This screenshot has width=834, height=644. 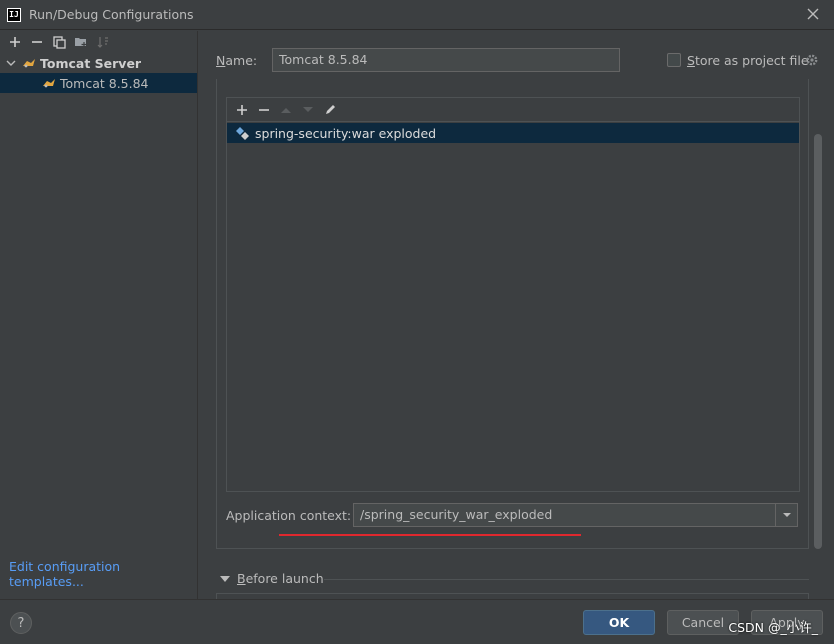 What do you see at coordinates (221, 60) in the screenshot?
I see `name-label-mnemonic: N` at bounding box center [221, 60].